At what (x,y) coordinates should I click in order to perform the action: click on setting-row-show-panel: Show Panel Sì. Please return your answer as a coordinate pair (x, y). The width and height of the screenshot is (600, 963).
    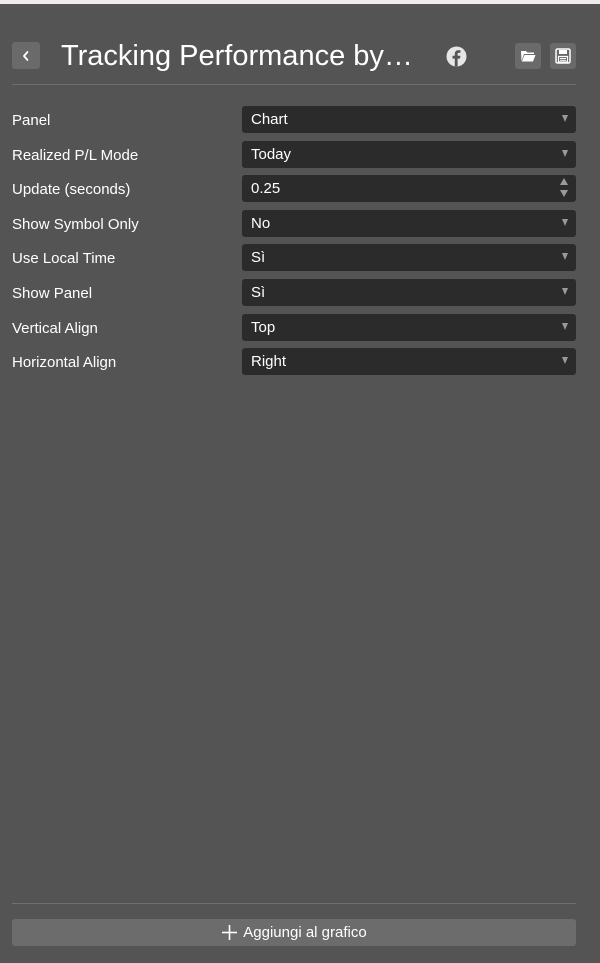
    Looking at the image, I should click on (294, 296).